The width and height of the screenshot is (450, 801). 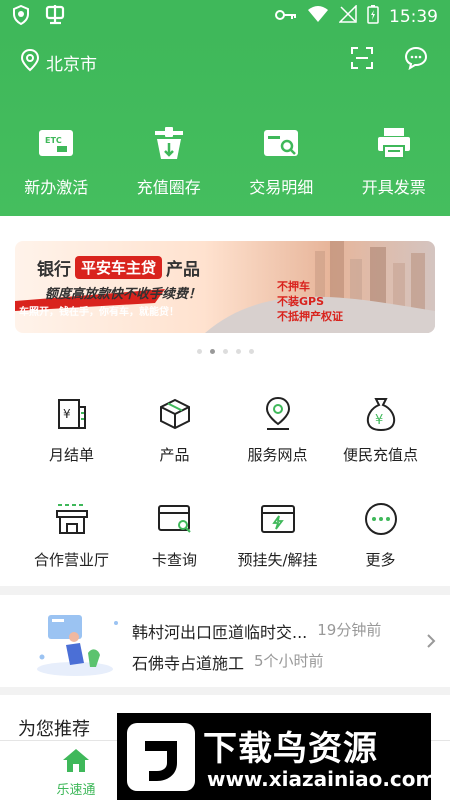 What do you see at coordinates (310, 301) in the screenshot?
I see `banner-feature: 不装GPS` at bounding box center [310, 301].